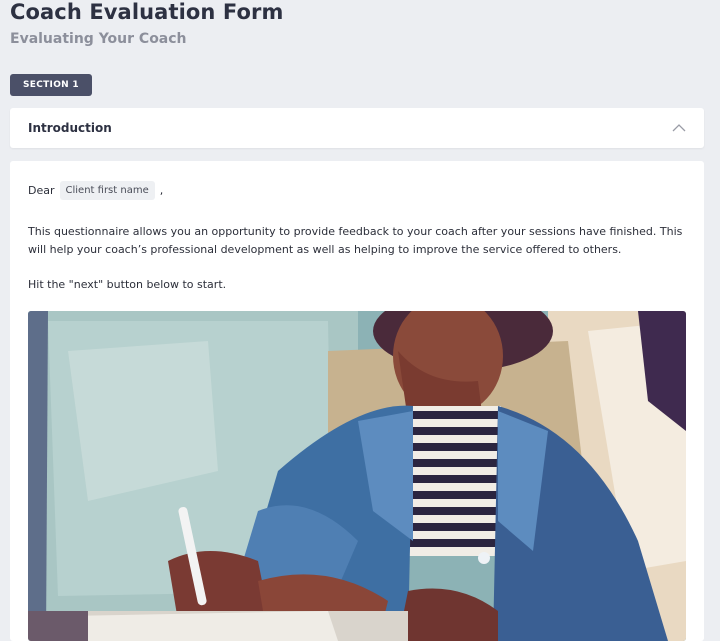  Describe the element at coordinates (357, 128) in the screenshot. I see `introduction-accordion-header: Introduction` at that location.